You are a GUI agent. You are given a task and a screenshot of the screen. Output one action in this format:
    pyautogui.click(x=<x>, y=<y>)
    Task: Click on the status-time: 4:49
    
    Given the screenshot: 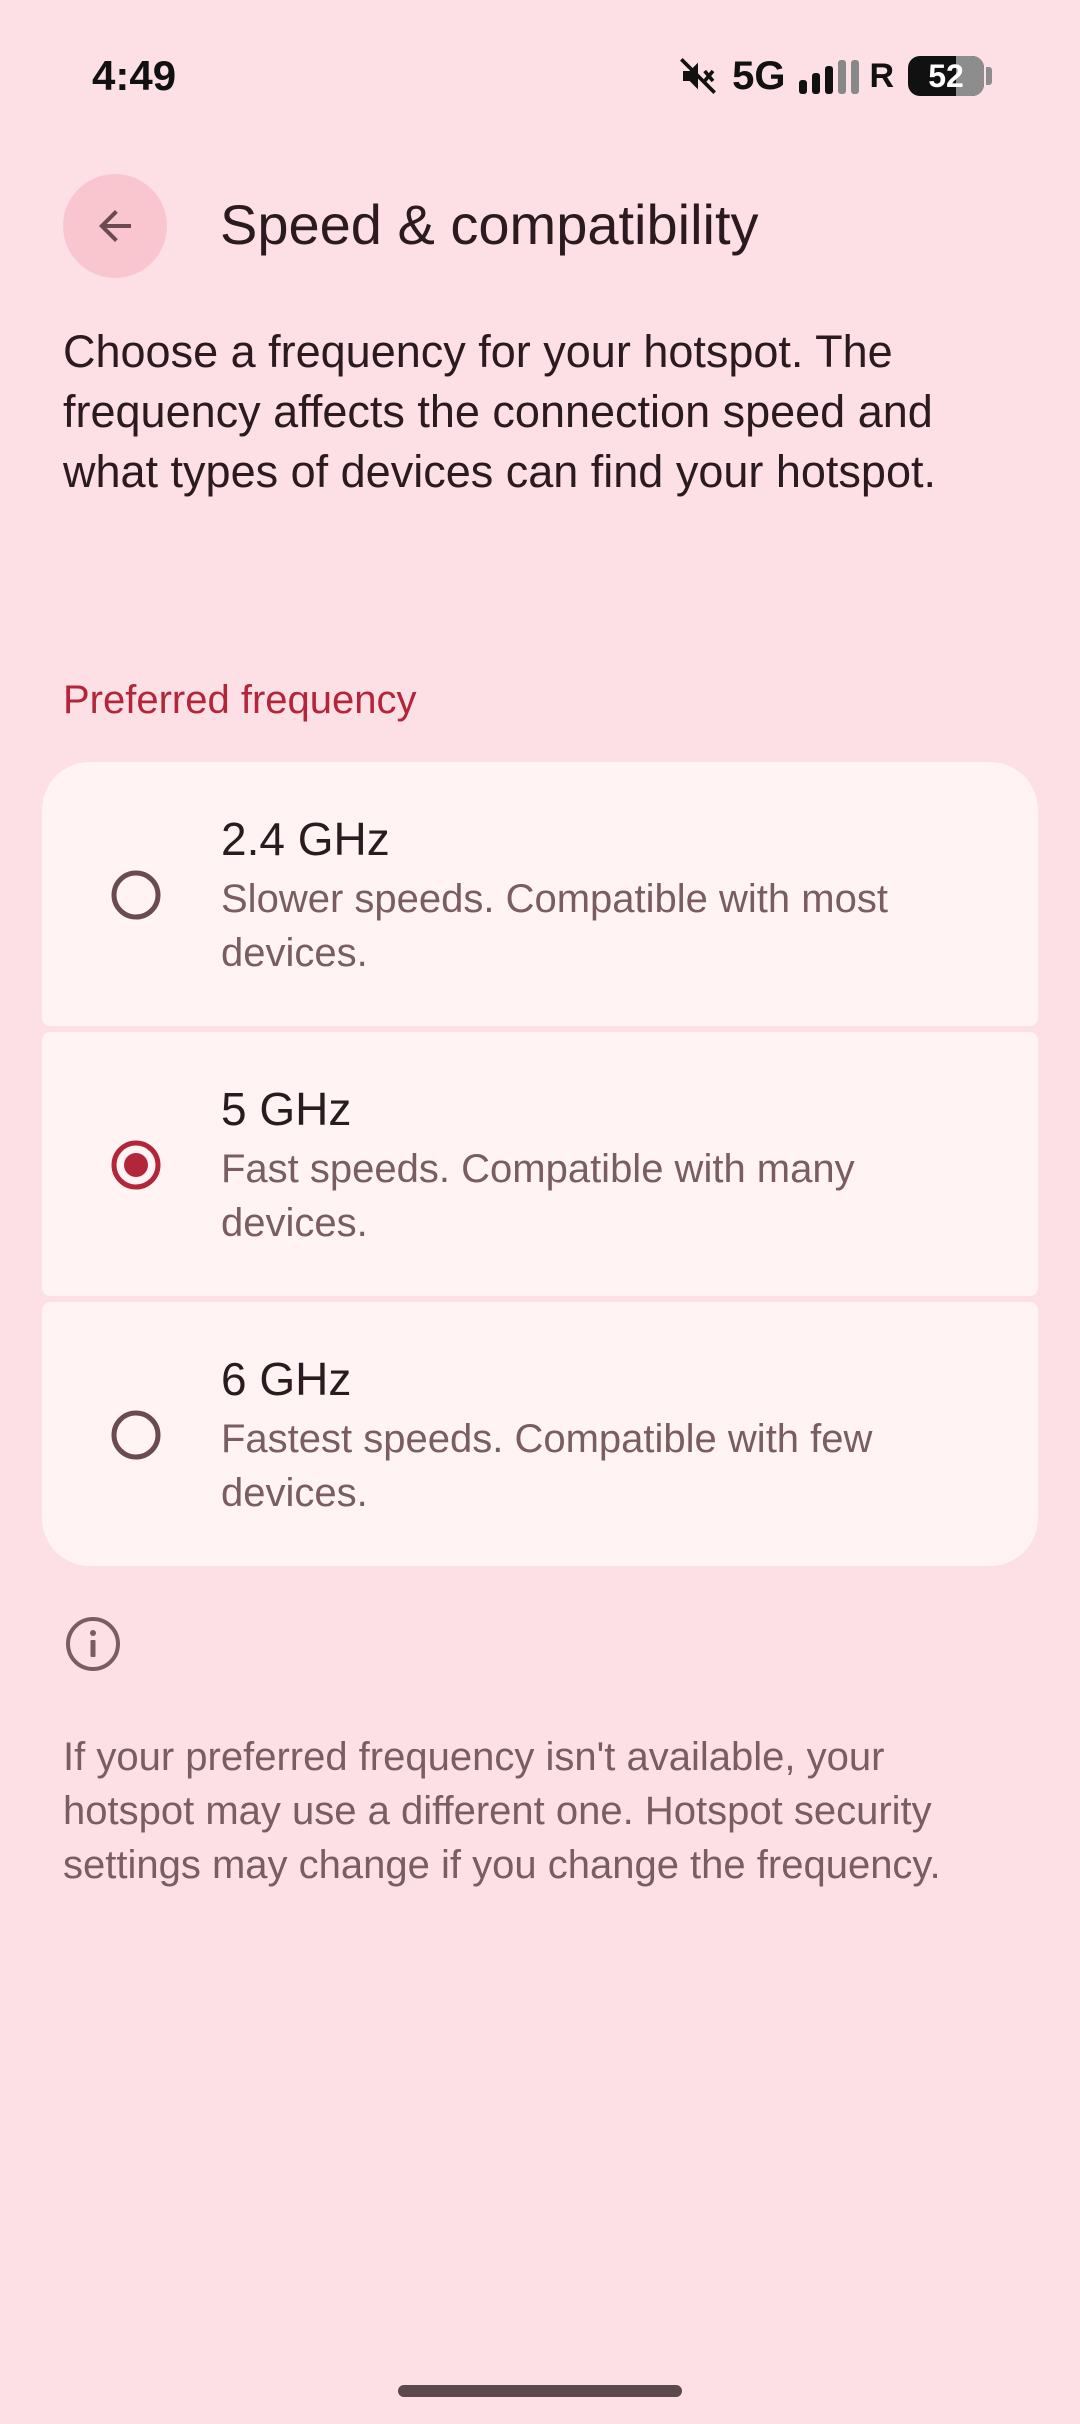 What is the action you would take?
    pyautogui.click(x=134, y=75)
    